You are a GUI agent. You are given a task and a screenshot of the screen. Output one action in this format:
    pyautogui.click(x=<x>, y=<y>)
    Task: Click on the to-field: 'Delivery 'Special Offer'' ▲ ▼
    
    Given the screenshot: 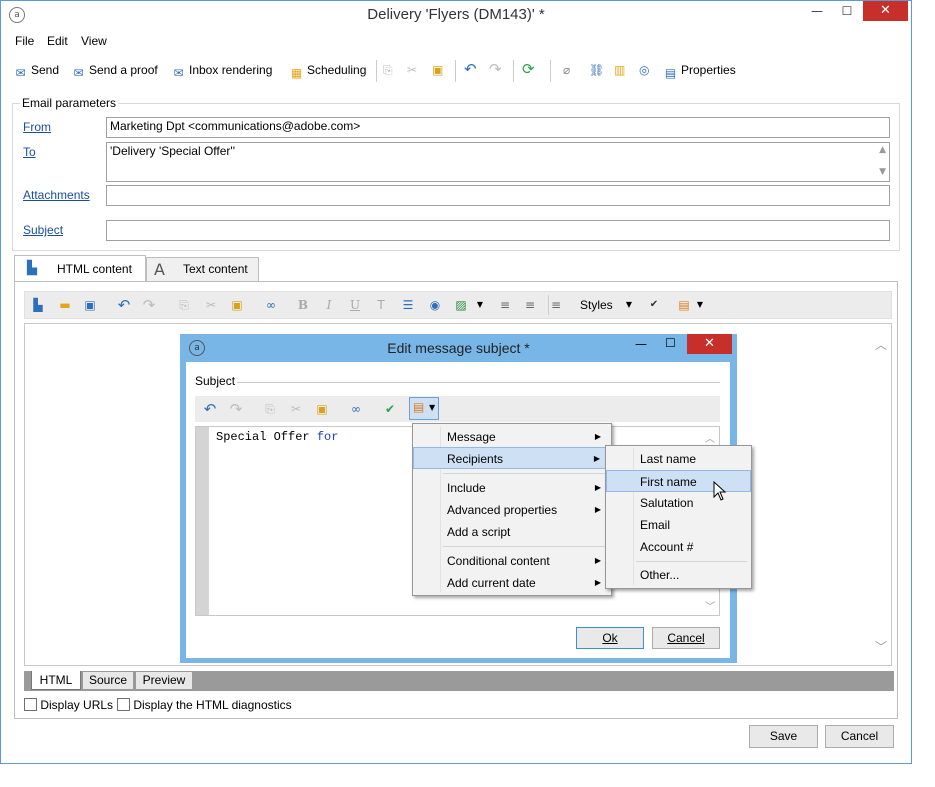 What is the action you would take?
    pyautogui.click(x=498, y=162)
    